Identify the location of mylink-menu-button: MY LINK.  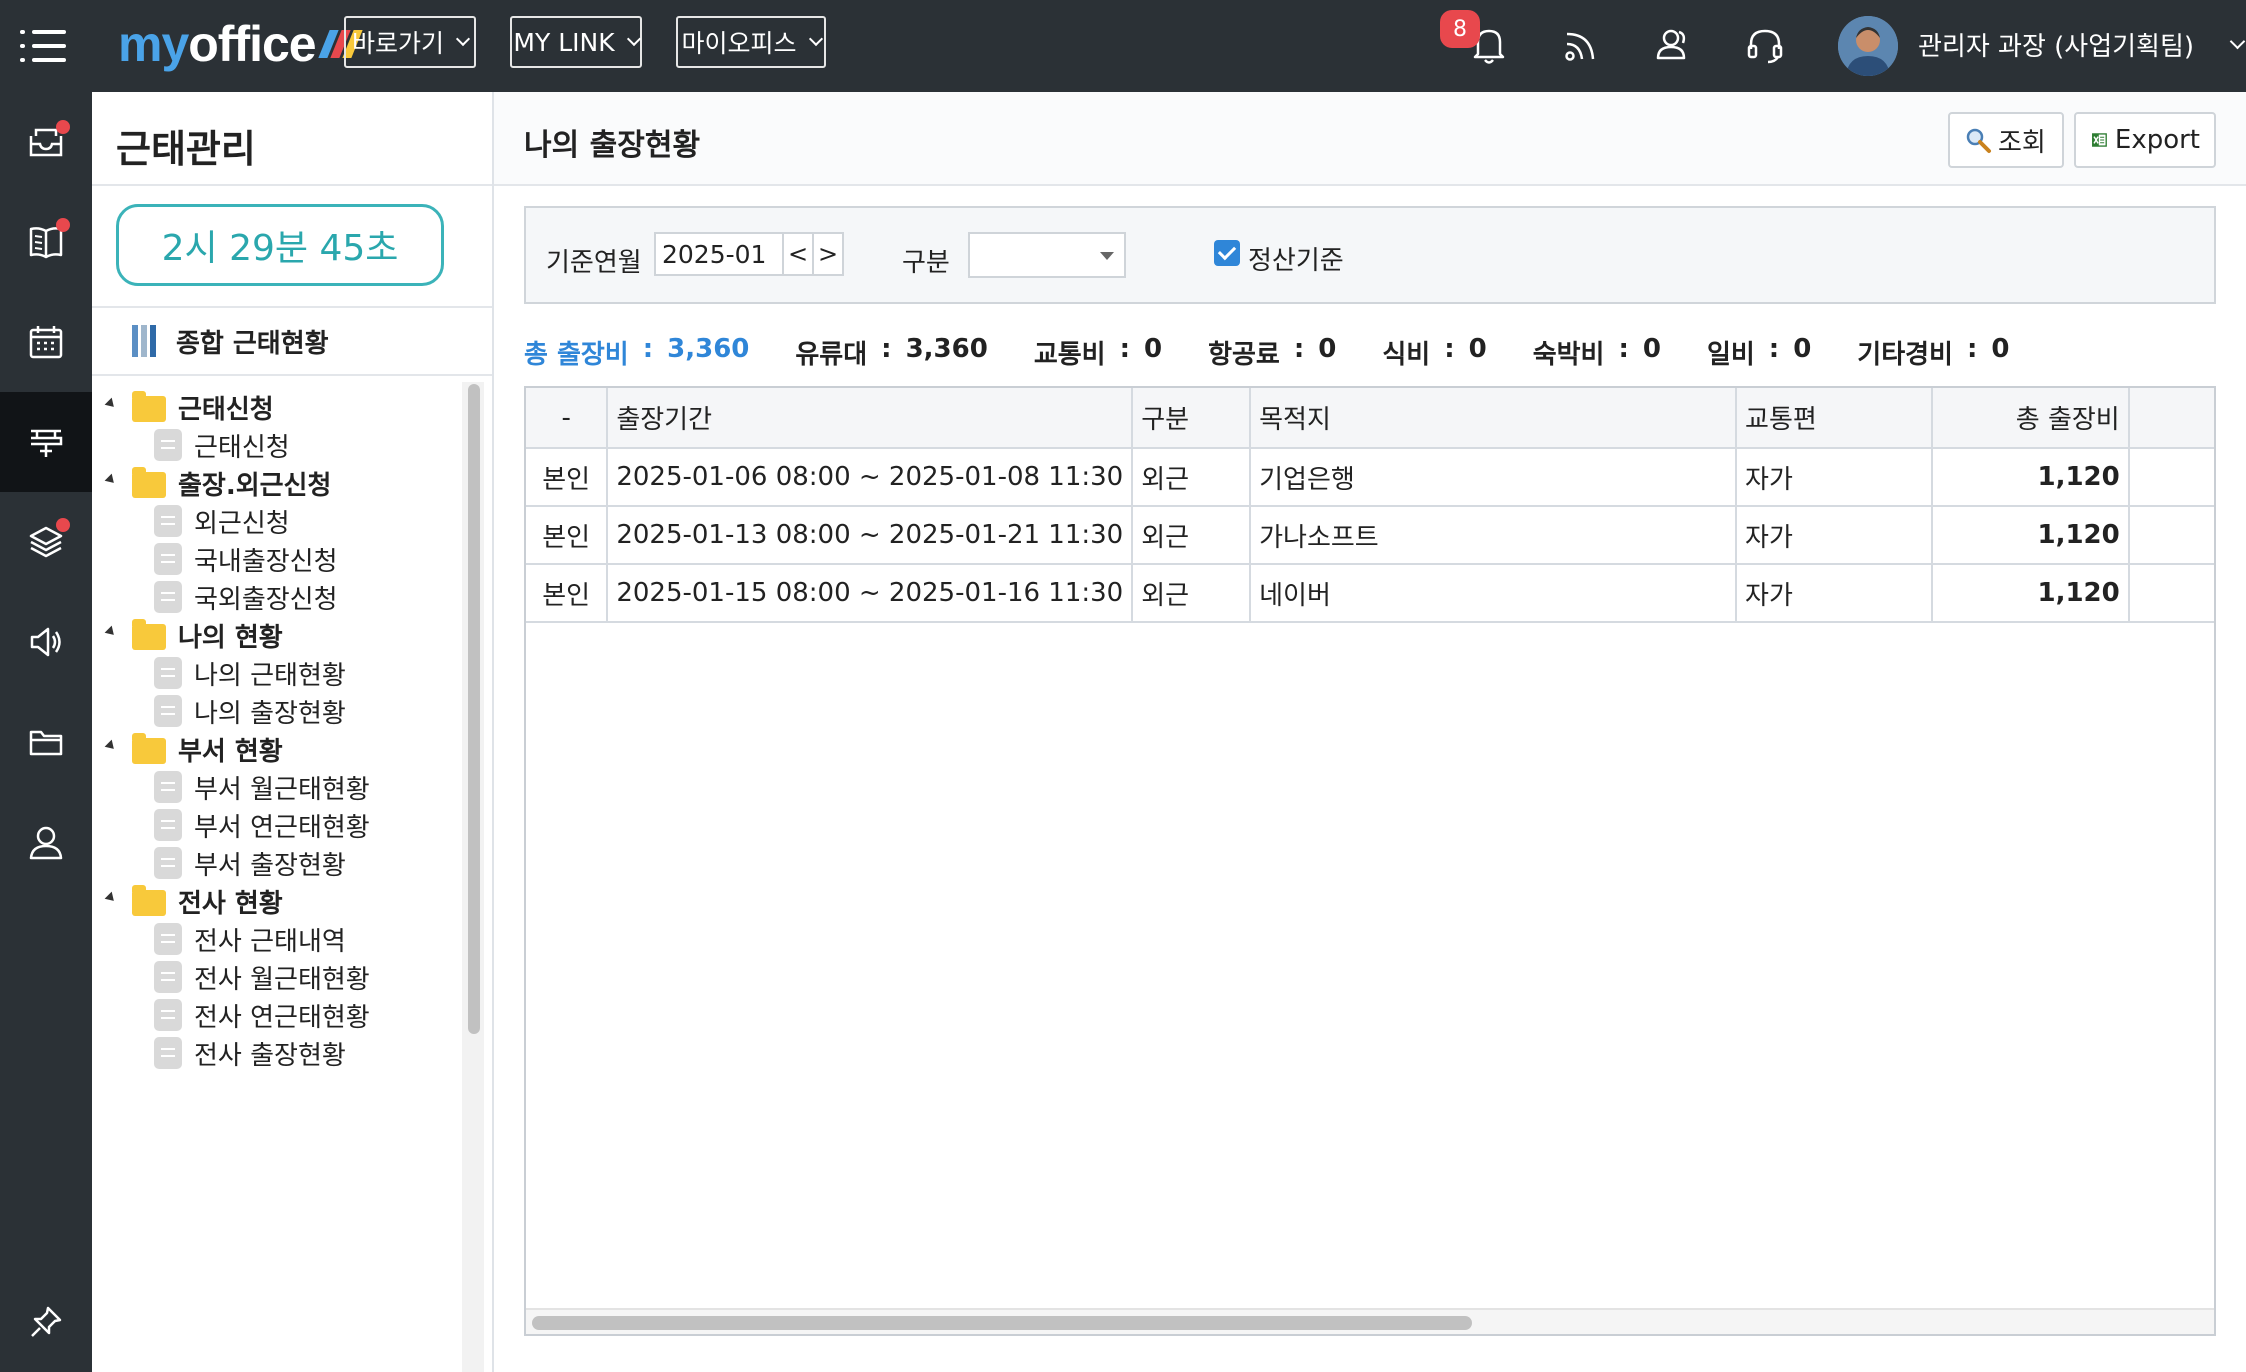
(576, 42).